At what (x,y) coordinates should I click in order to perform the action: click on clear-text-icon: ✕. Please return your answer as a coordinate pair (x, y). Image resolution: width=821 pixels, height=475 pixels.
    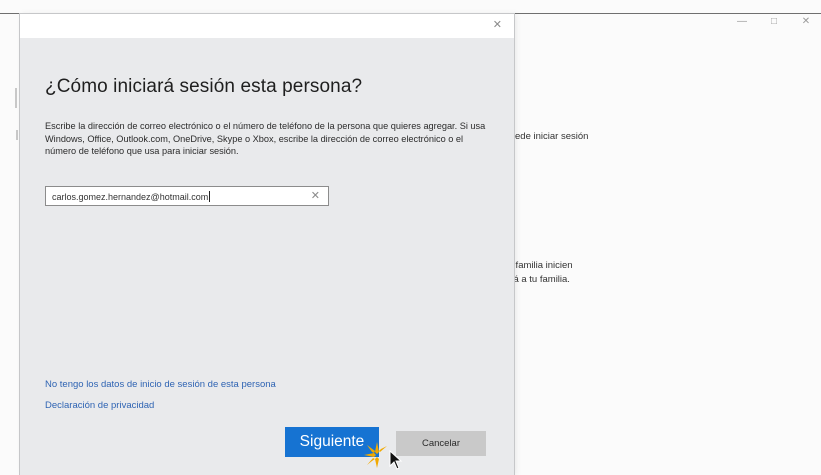
    Looking at the image, I should click on (315, 195).